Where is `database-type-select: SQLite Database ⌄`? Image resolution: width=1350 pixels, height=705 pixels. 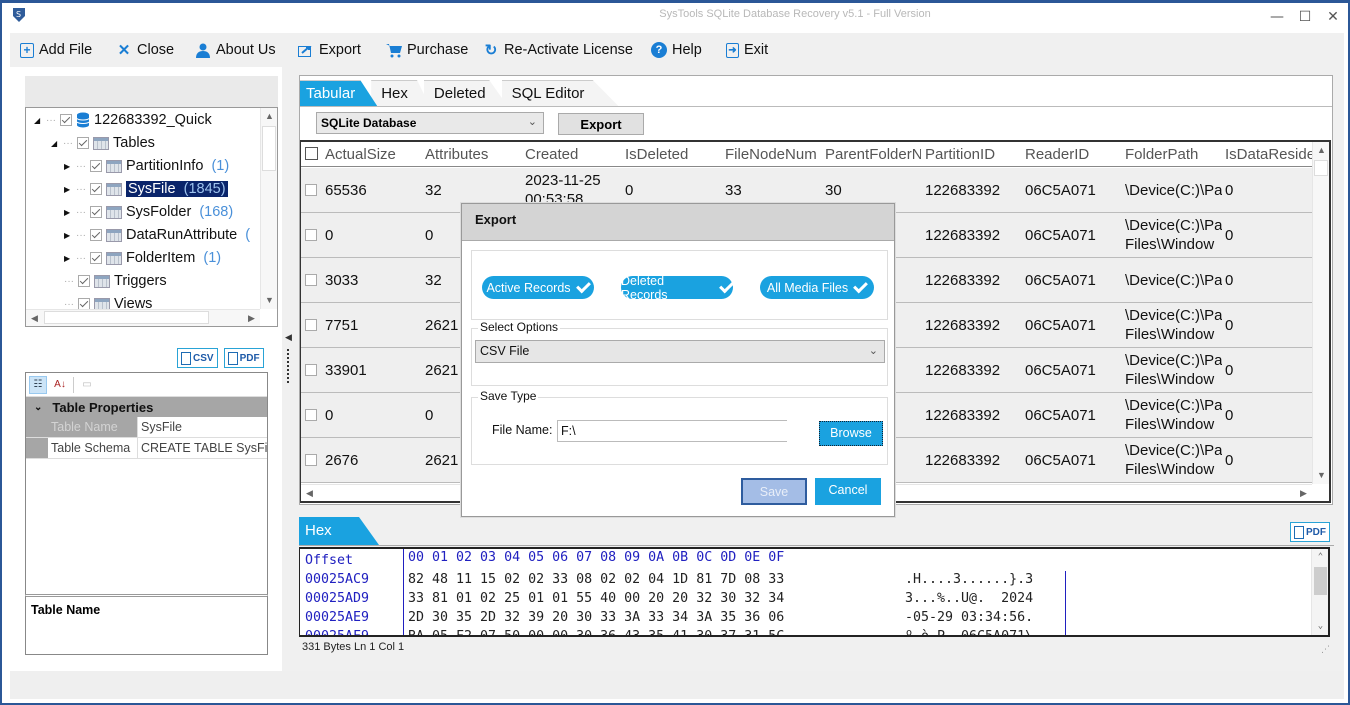
database-type-select: SQLite Database ⌄ is located at coordinates (430, 123).